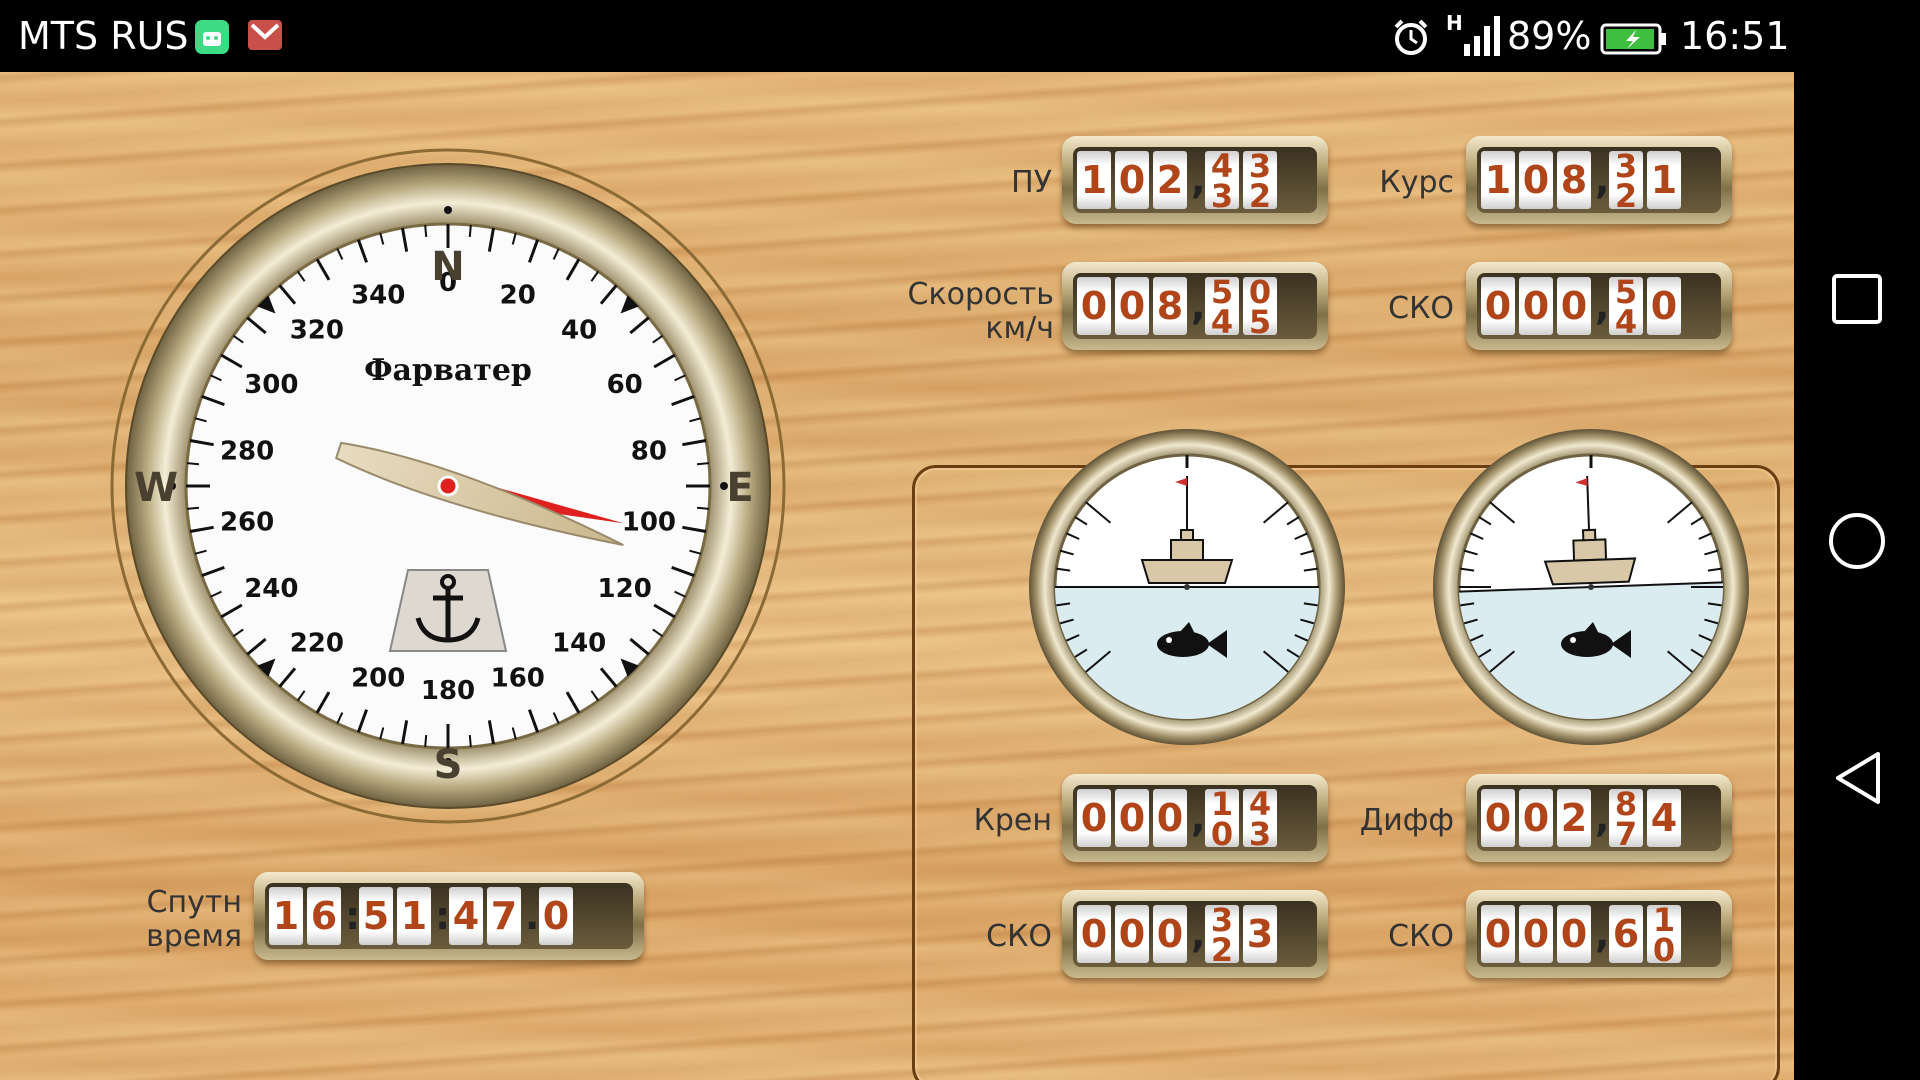 This screenshot has width=1920, height=1080. I want to click on back-button, so click(1857, 778).